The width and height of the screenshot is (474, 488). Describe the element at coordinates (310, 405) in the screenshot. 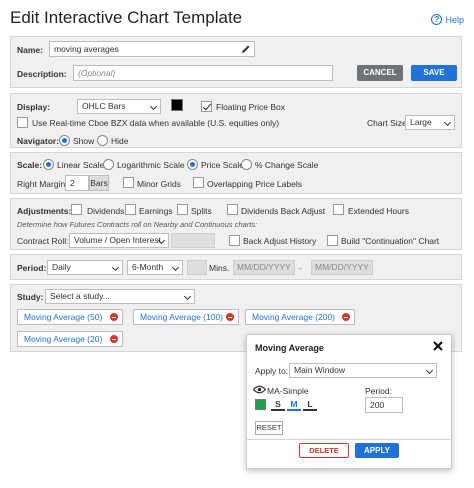

I see `size-l-button: L` at that location.